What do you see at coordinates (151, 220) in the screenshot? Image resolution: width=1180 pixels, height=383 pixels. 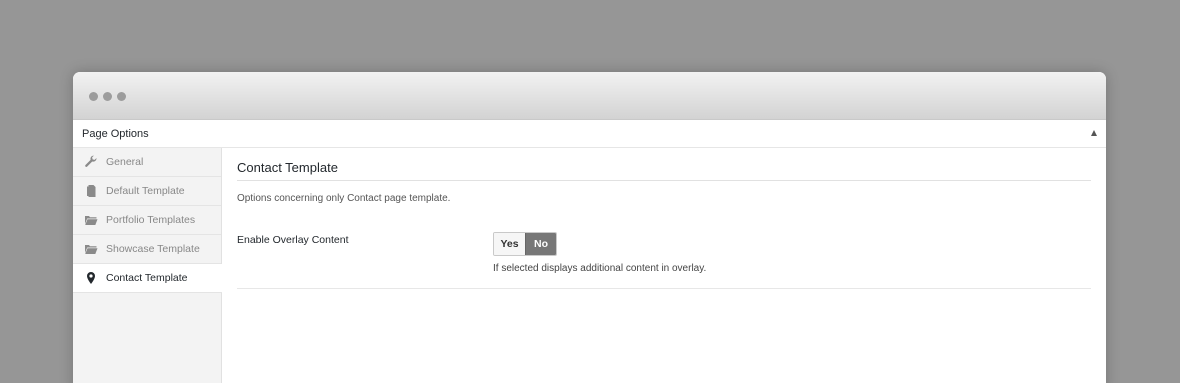 I see `sidebar-item-label: Portfolio Templates` at bounding box center [151, 220].